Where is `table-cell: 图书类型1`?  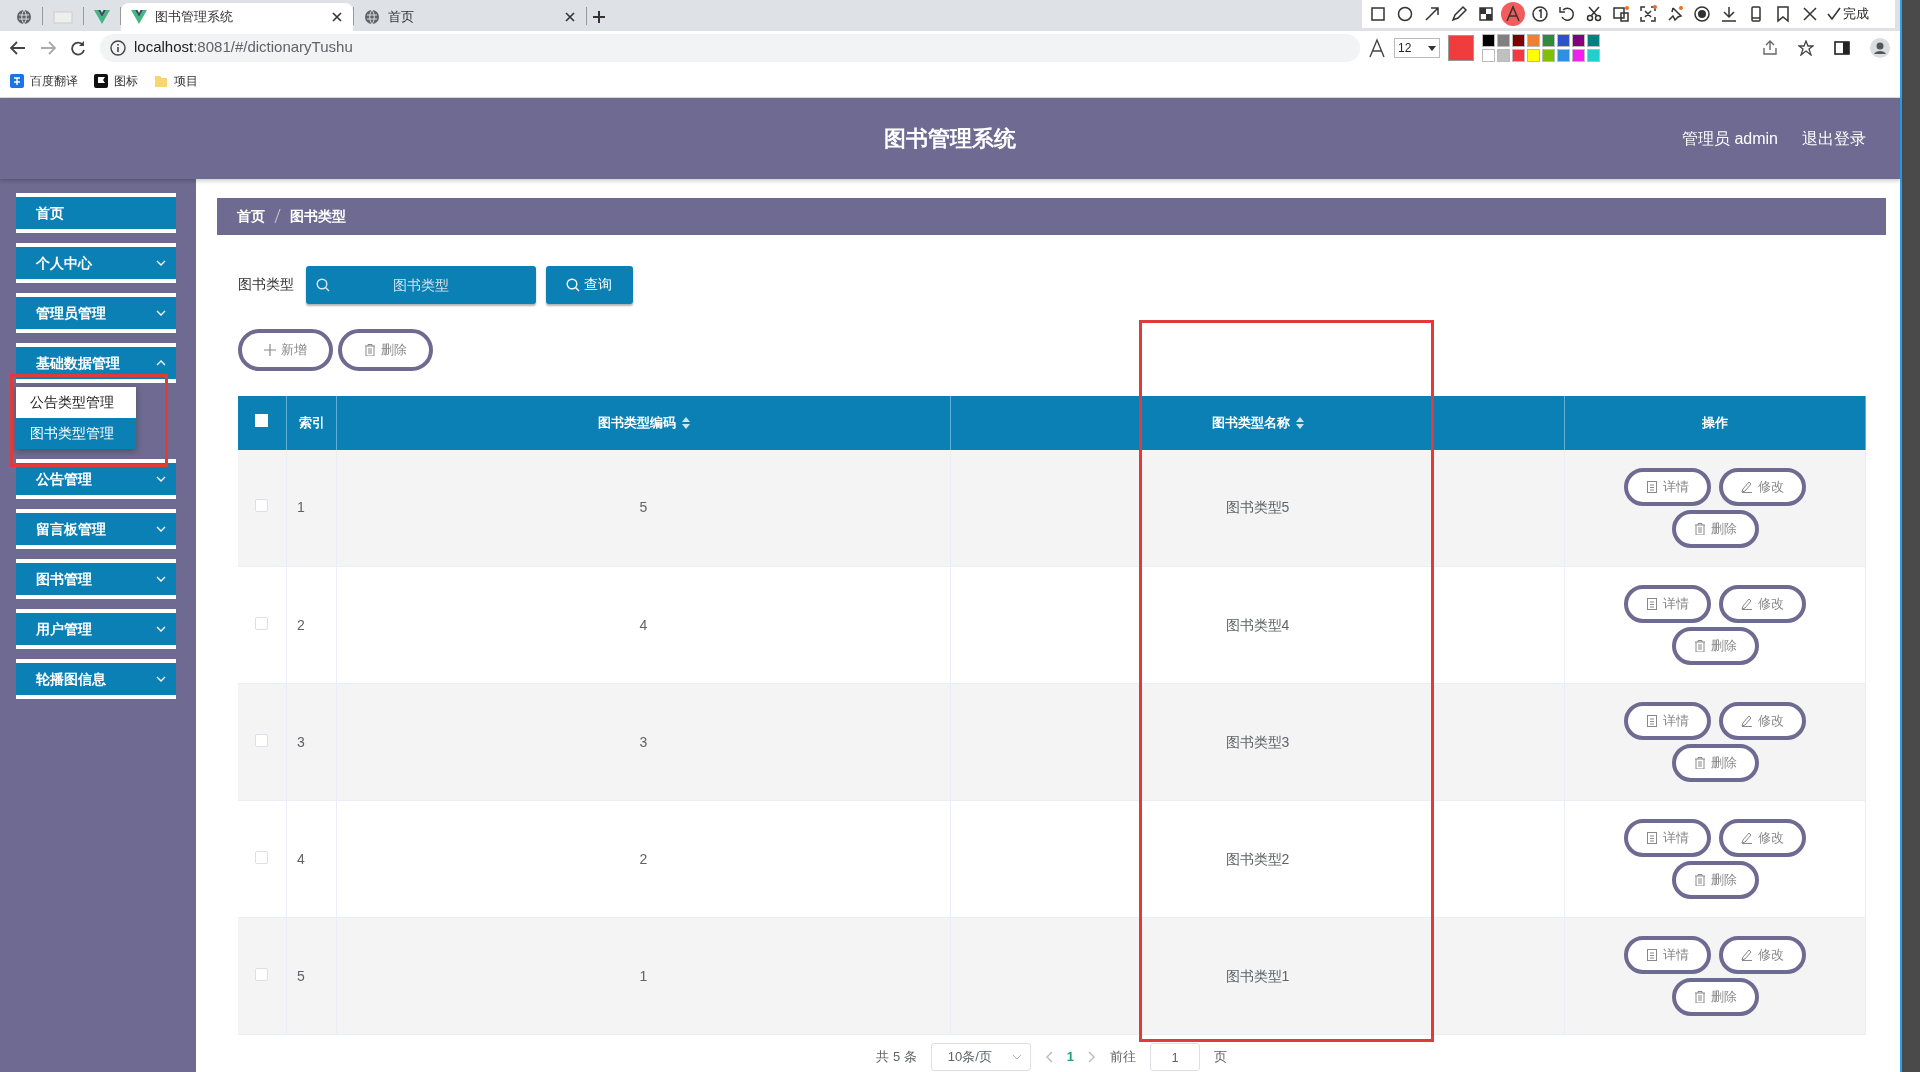
table-cell: 图书类型1 is located at coordinates (1257, 975).